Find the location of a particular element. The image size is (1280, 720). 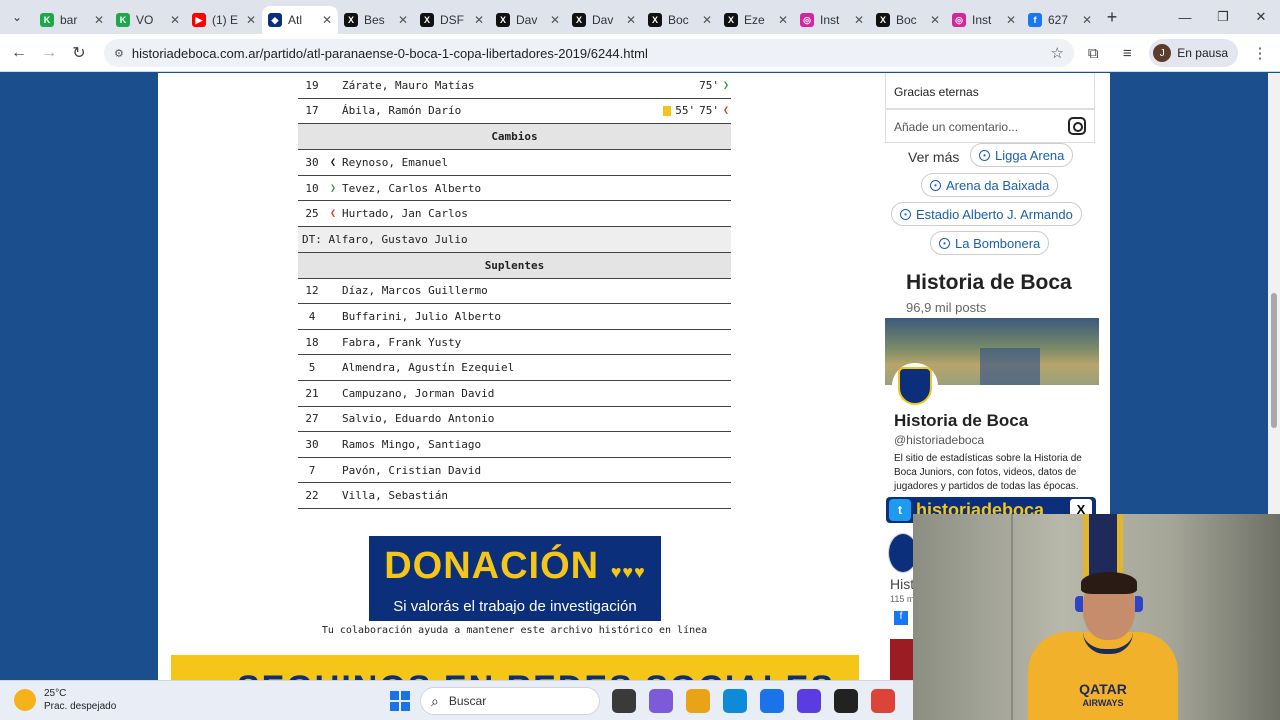

browser-tab: ▶ (1) E ✕ is located at coordinates (224, 20).